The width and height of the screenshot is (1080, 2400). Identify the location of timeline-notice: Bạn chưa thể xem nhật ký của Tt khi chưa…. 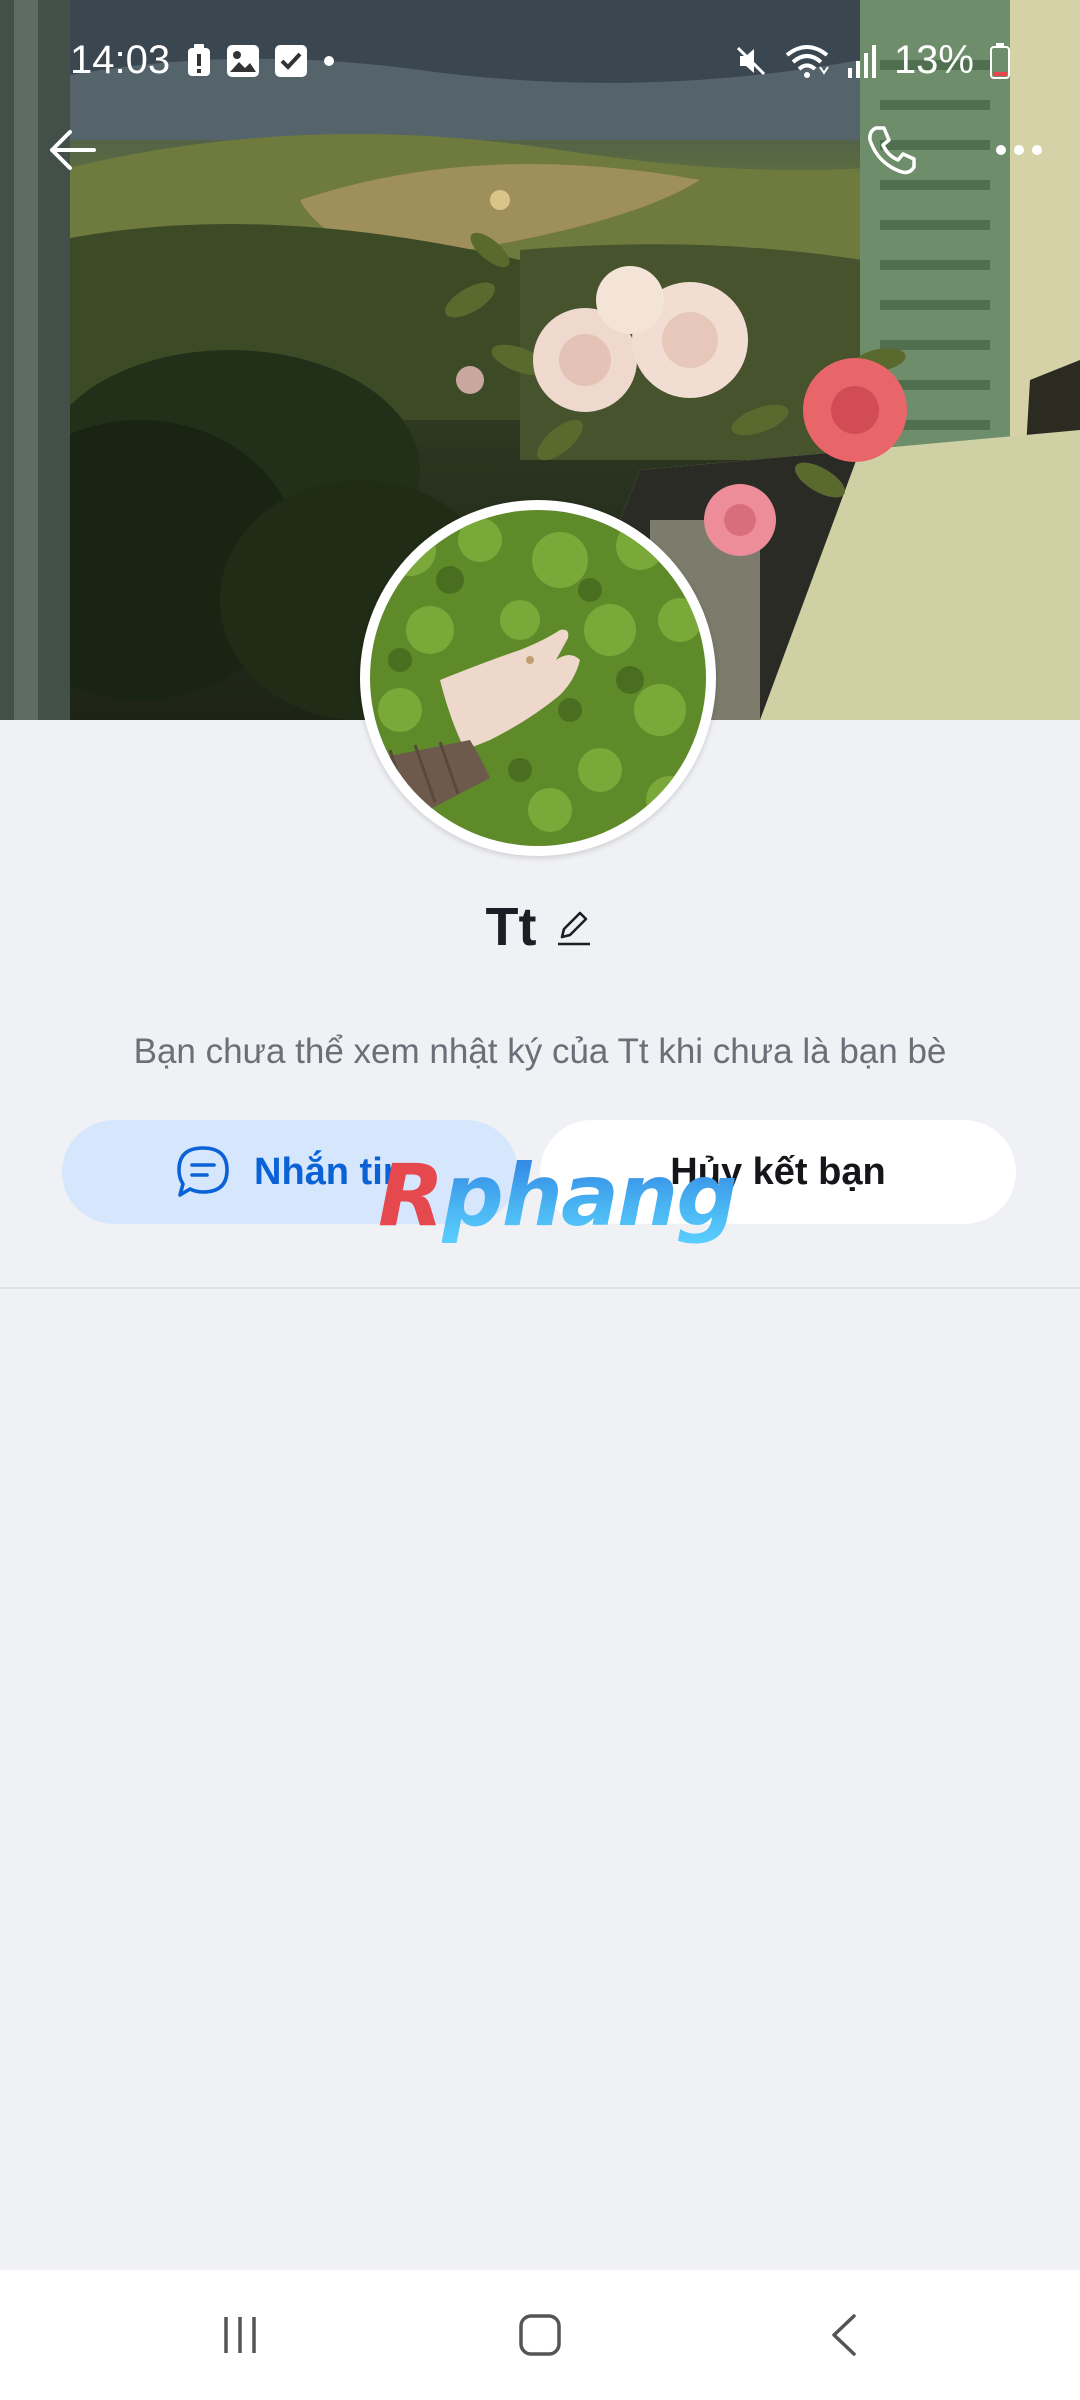
(540, 1051).